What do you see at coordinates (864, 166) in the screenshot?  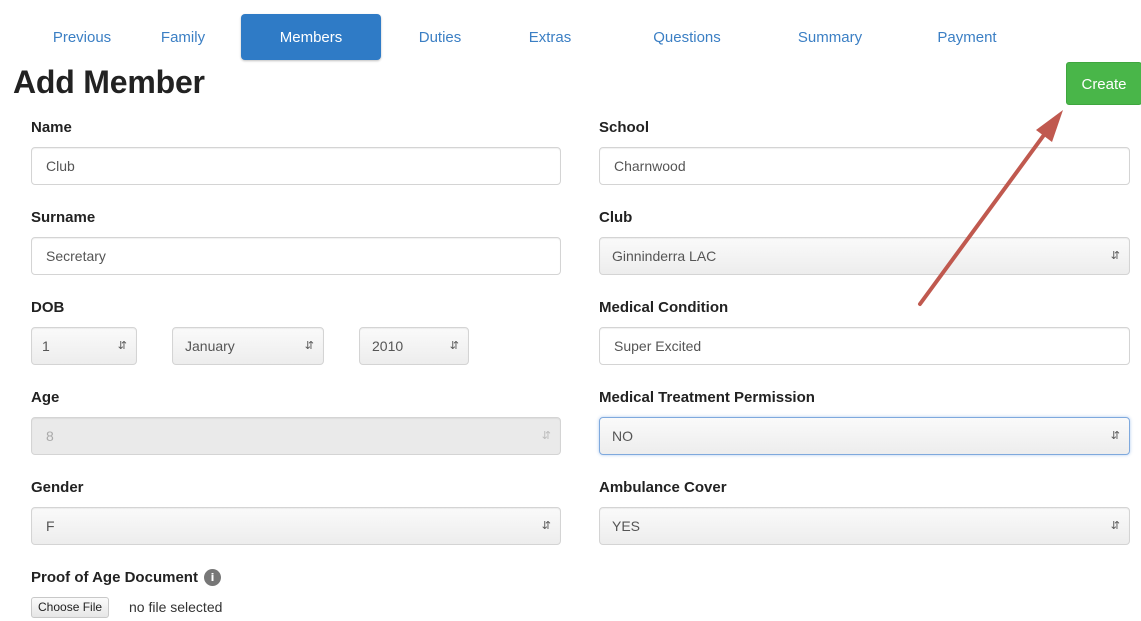 I see `school-input: Charnwood` at bounding box center [864, 166].